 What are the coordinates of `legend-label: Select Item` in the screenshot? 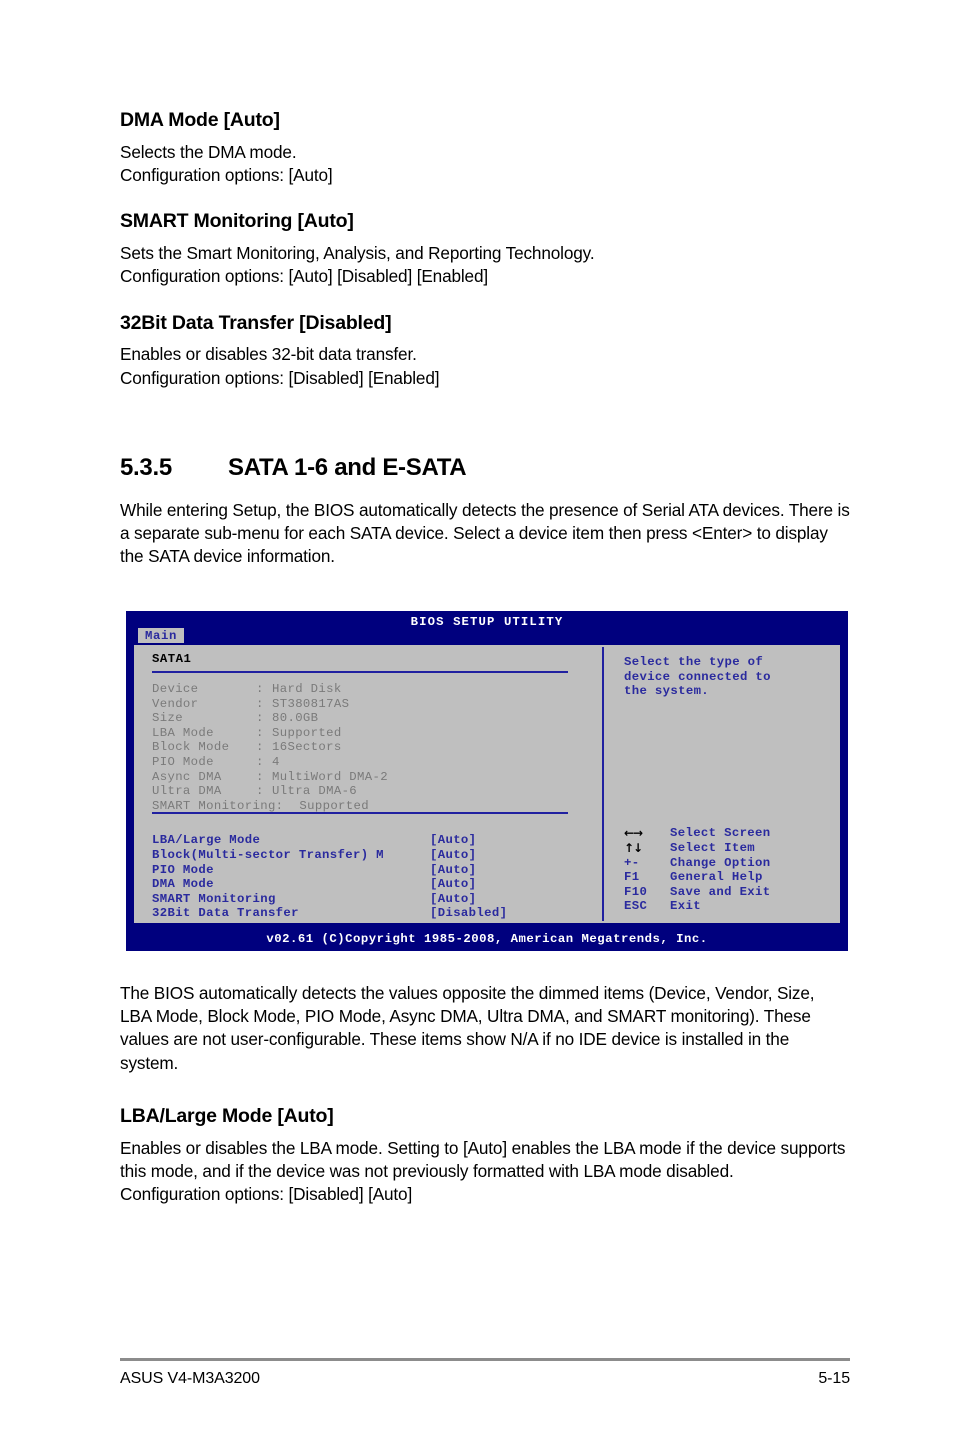 It's located at (713, 848).